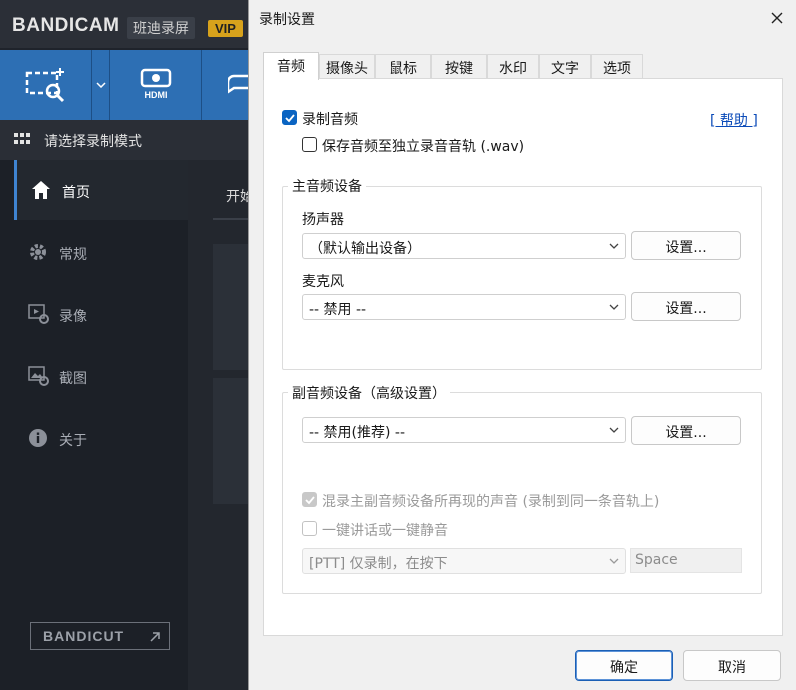 The width and height of the screenshot is (796, 690). I want to click on help-link: [ 帮助 ], so click(734, 120).